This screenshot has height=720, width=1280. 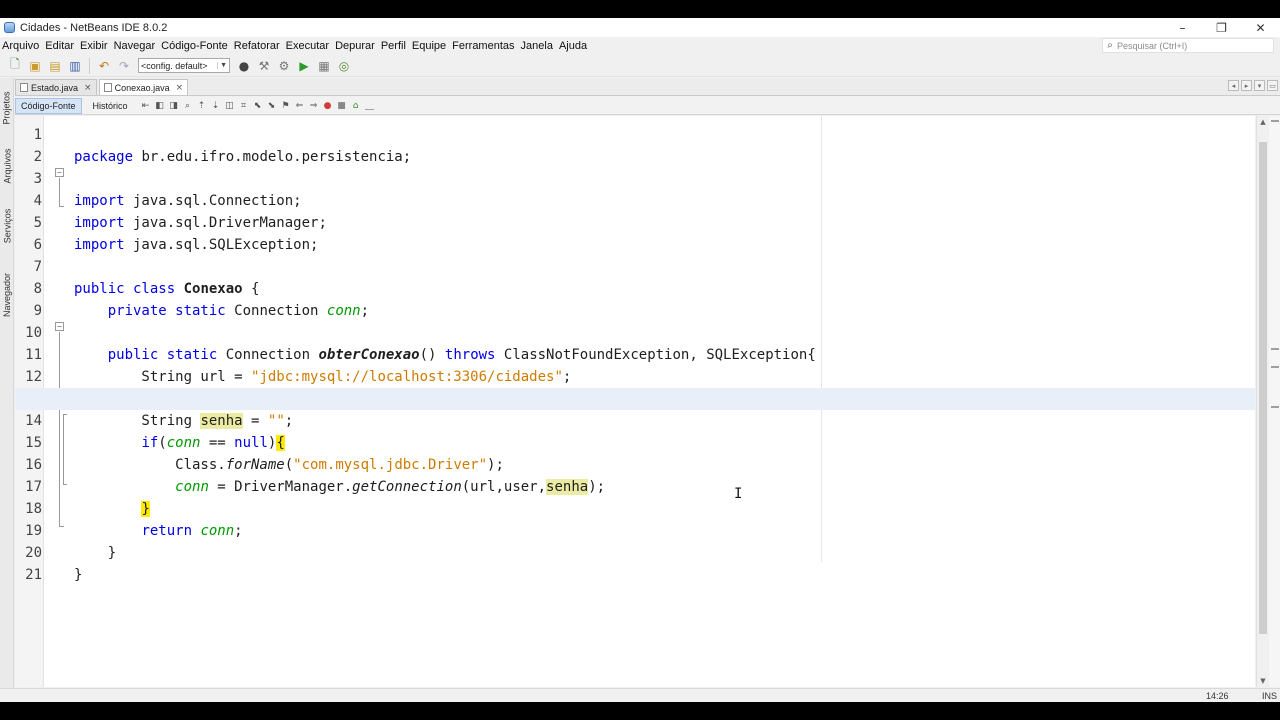 What do you see at coordinates (635, 485) in the screenshot?
I see `code-line: 17 }` at bounding box center [635, 485].